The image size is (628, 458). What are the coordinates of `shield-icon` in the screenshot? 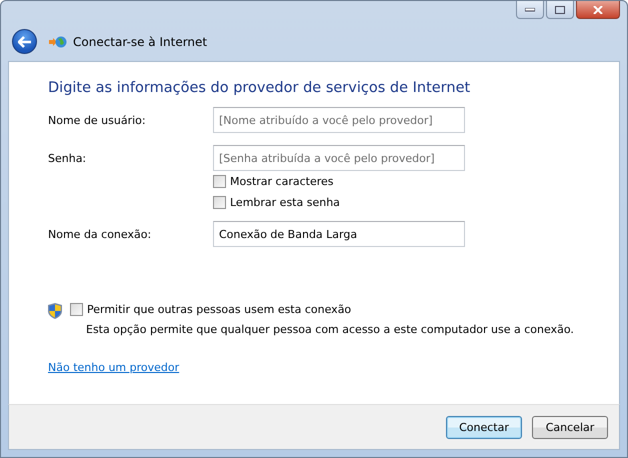 It's located at (55, 311).